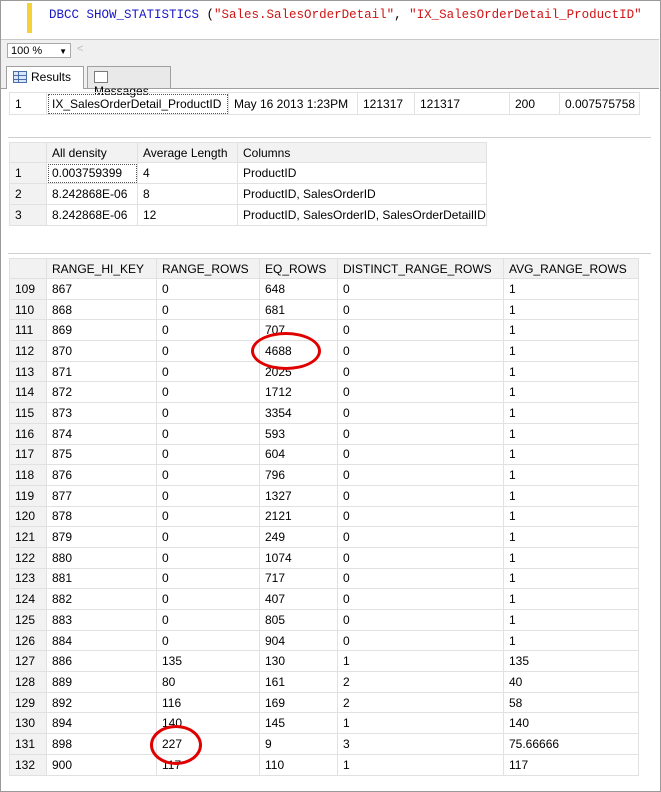 The height and width of the screenshot is (792, 661). Describe the element at coordinates (298, 682) in the screenshot. I see `eq-rows-cell: 161` at that location.